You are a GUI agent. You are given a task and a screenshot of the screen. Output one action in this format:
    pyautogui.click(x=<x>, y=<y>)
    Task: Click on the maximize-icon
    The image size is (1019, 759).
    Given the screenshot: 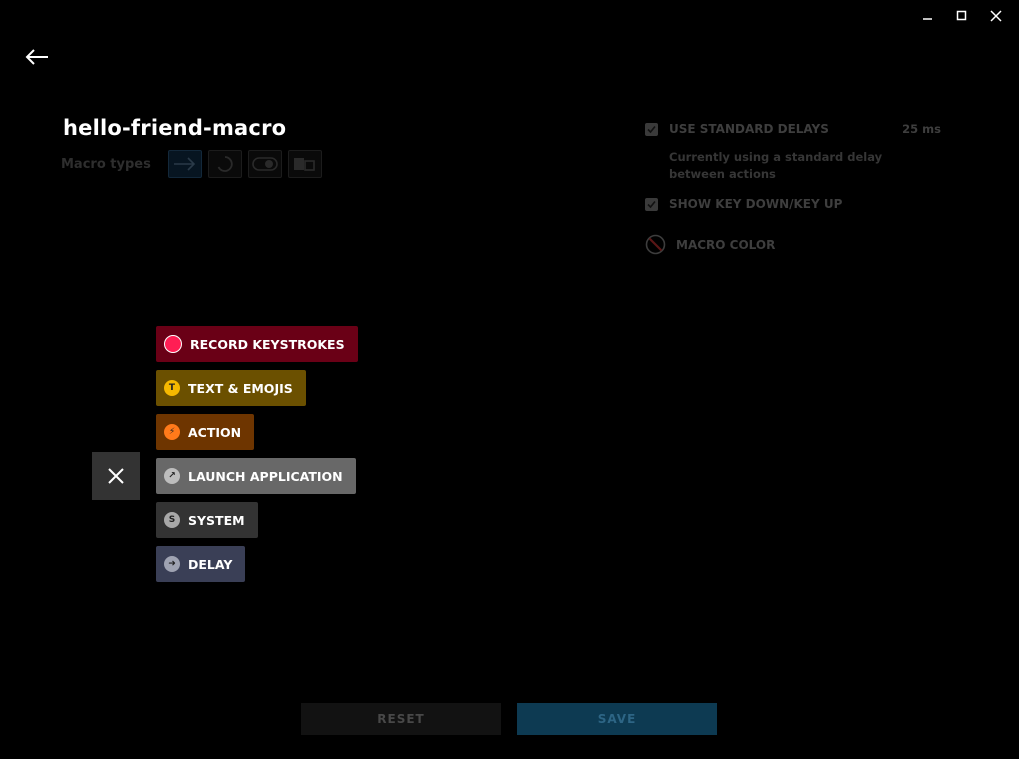 What is the action you would take?
    pyautogui.click(x=961, y=15)
    